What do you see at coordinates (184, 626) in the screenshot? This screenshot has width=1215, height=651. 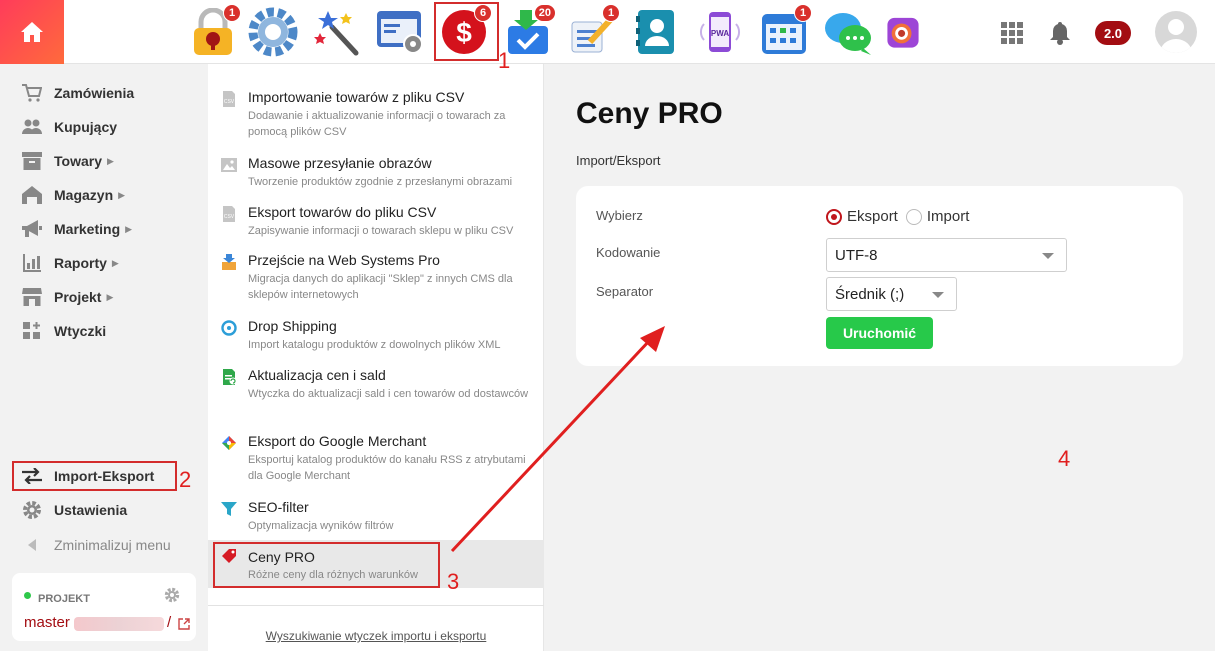 I see `external-link-icon` at bounding box center [184, 626].